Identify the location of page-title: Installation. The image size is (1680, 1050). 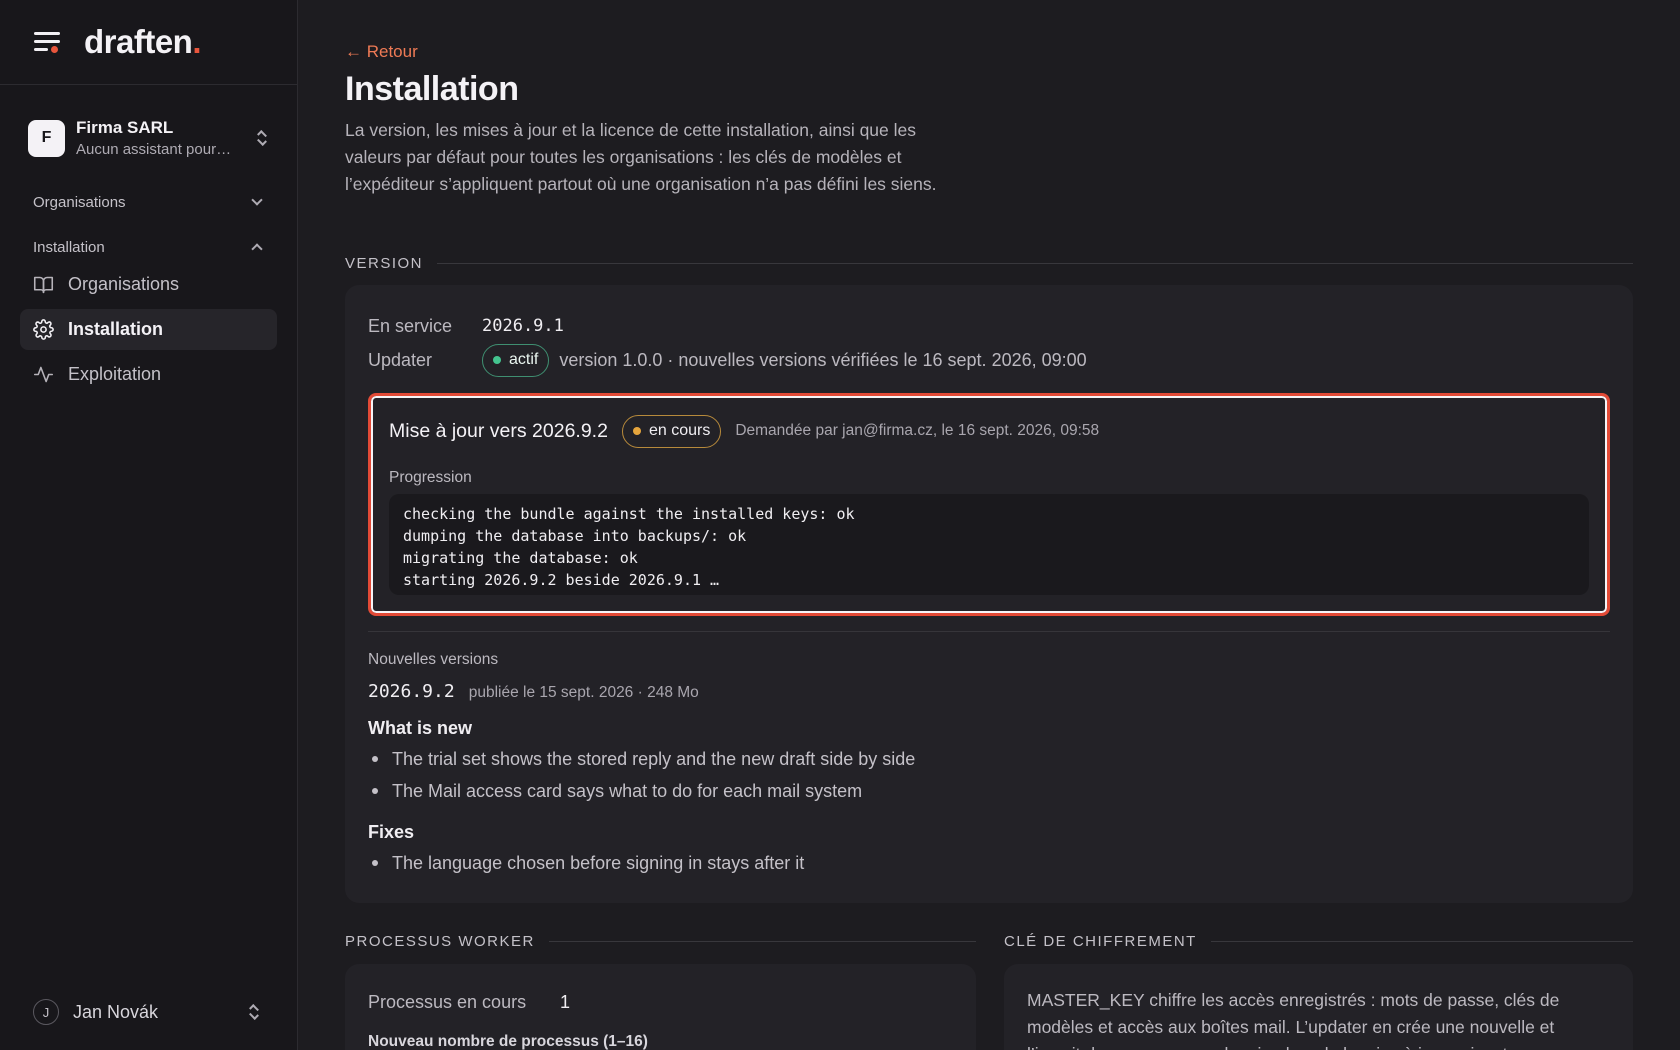
(432, 89).